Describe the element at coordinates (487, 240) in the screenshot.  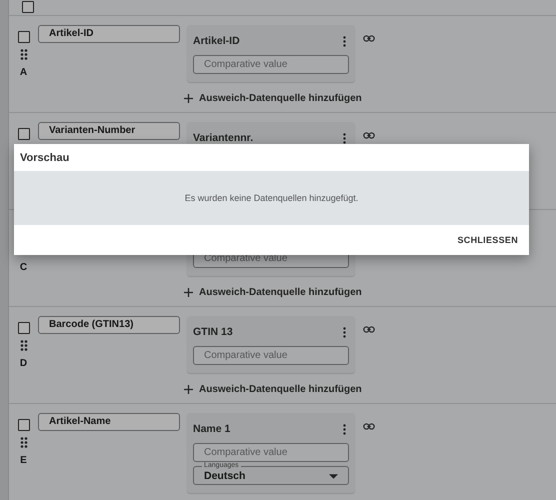
I see `close-button: SCHLIESSEN` at that location.